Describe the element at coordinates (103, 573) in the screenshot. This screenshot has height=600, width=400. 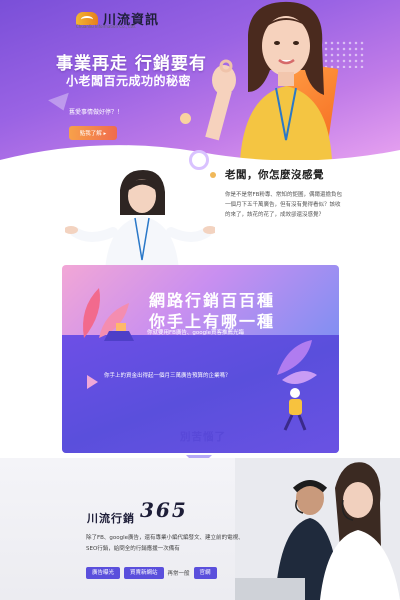
I see `tag-ad-exposure: 廣告曝光` at that location.